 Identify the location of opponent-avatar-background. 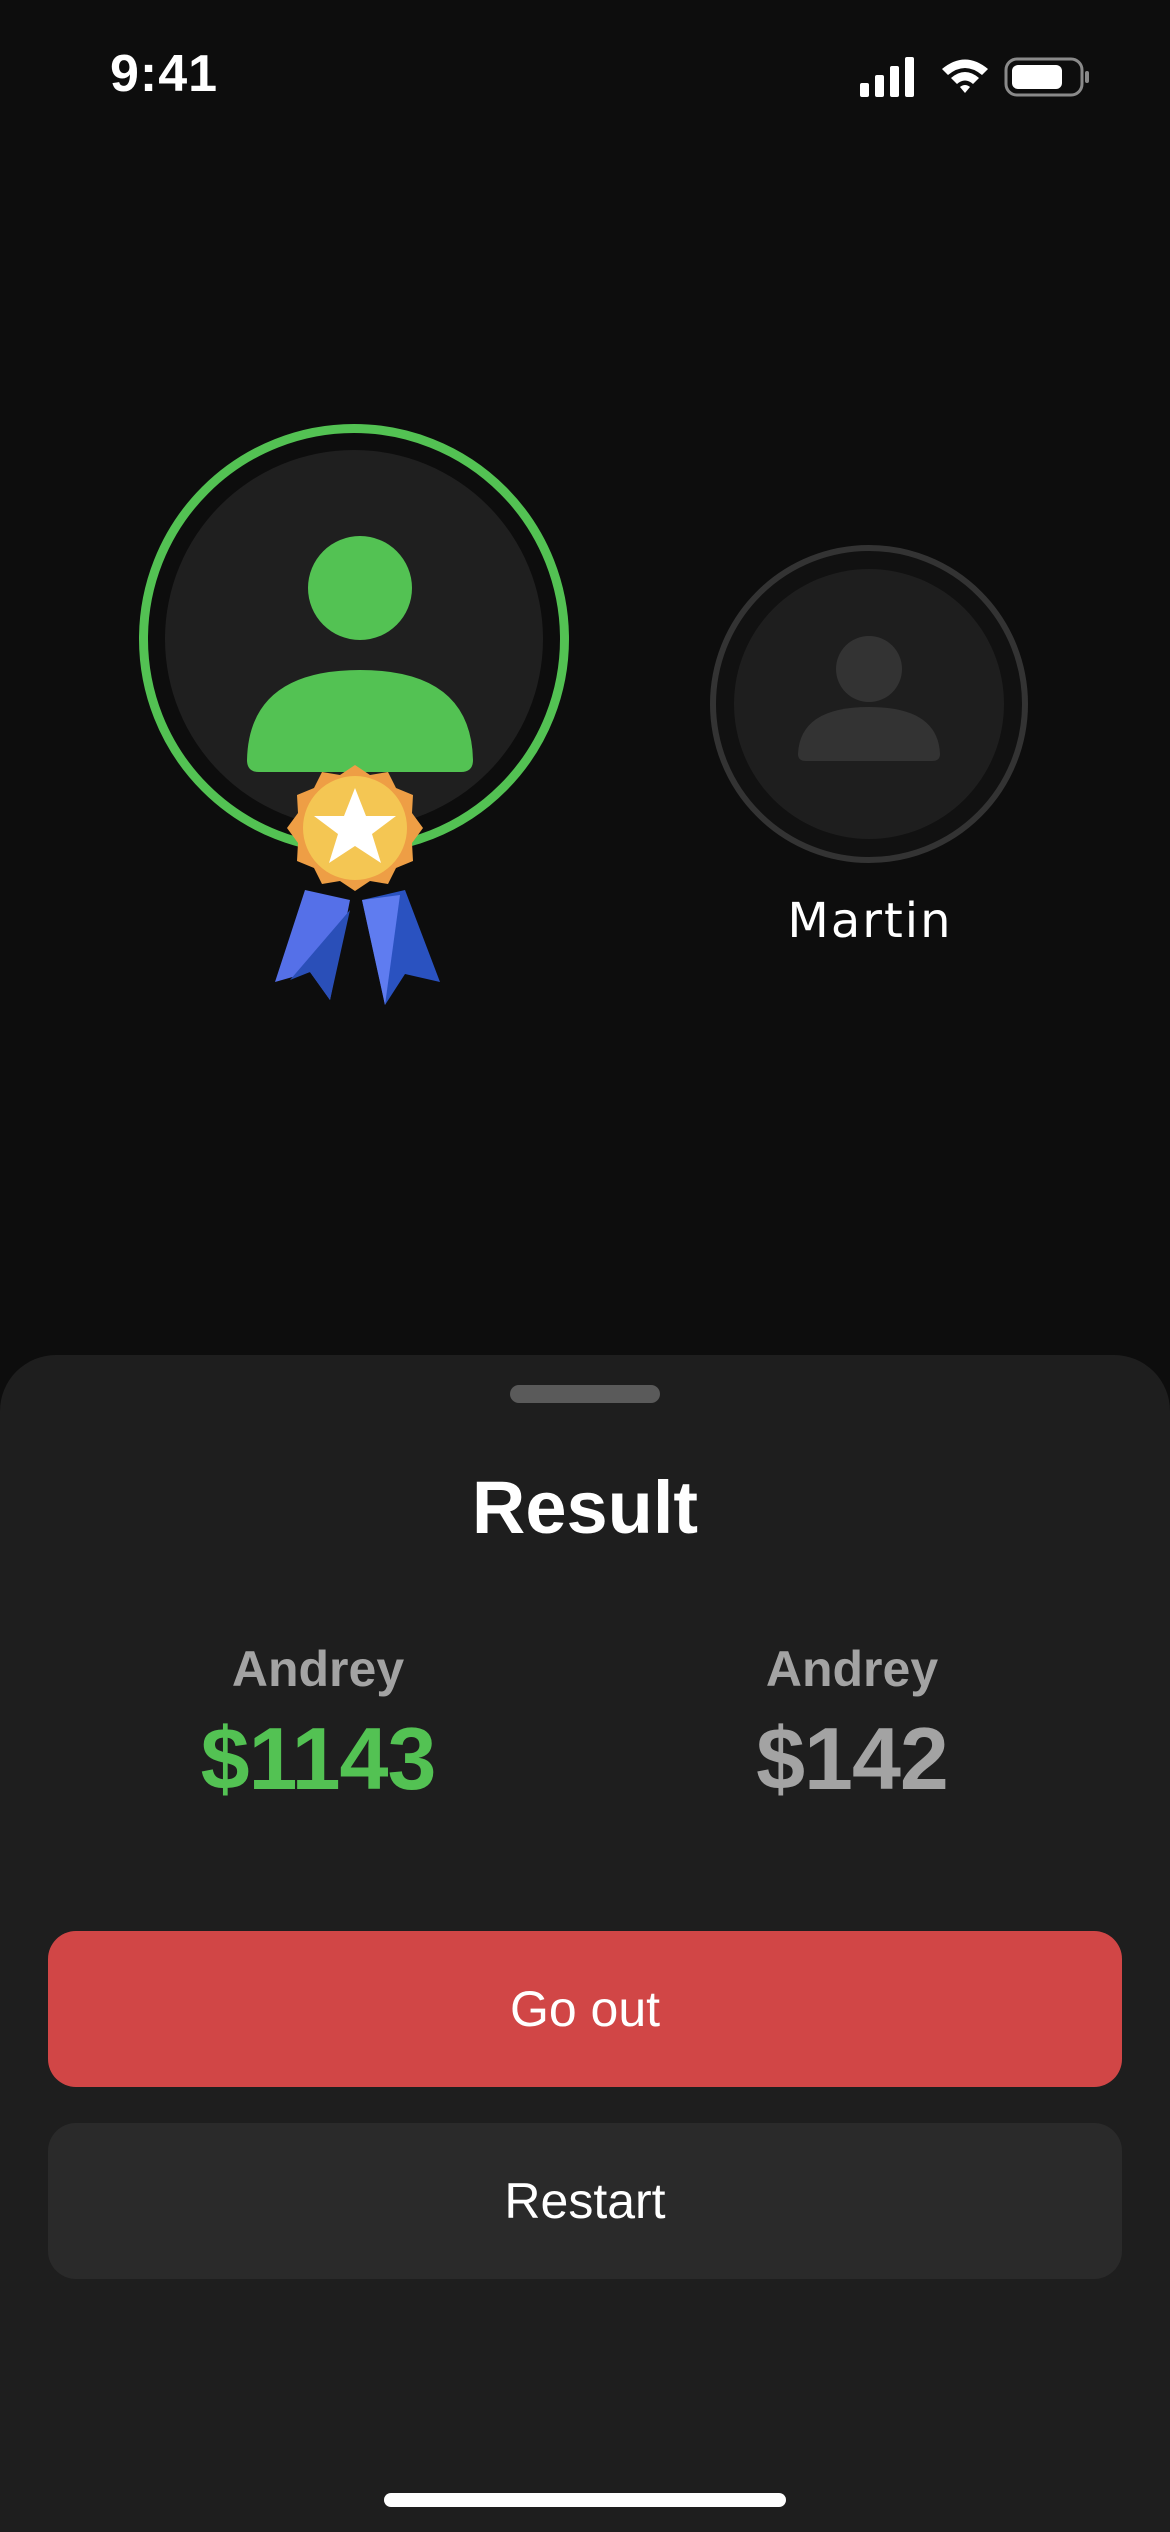
(869, 704).